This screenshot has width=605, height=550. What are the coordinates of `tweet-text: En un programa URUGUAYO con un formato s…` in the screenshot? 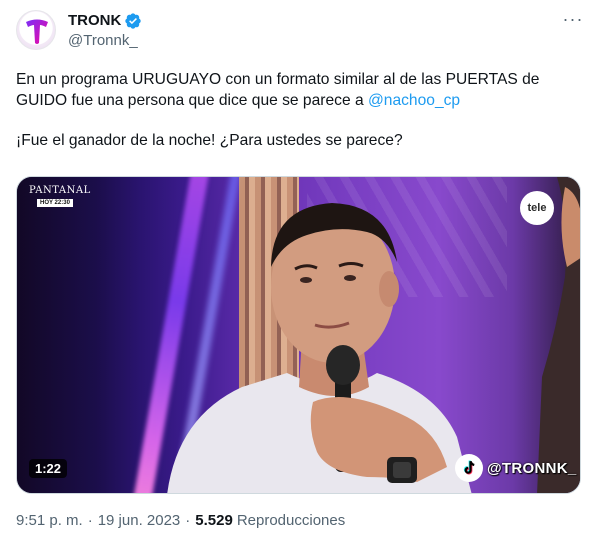 It's located at (296, 111).